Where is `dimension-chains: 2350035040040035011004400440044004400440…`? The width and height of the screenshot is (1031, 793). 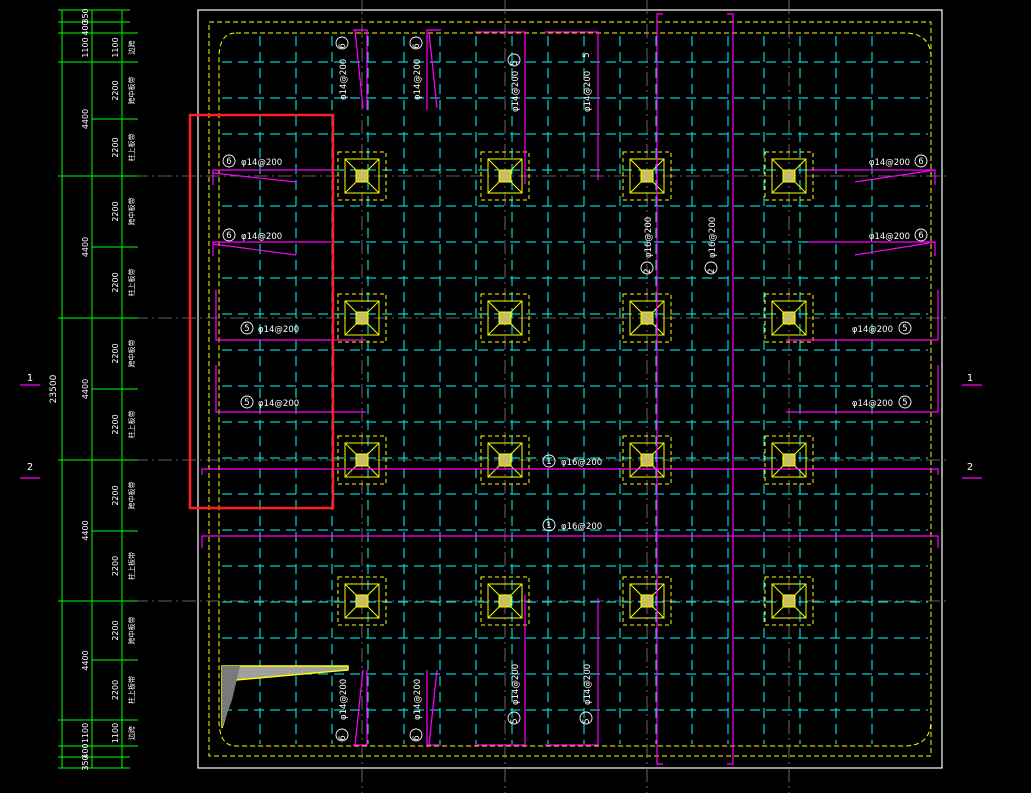 dimension-chains: 2350035040040035011004400440044004400440… is located at coordinates (93, 389).